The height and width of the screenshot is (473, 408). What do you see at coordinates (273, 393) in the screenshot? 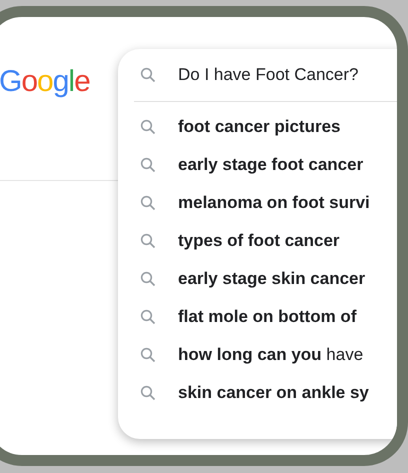
I see `suggestion: skin cancer on ankle sy` at bounding box center [273, 393].